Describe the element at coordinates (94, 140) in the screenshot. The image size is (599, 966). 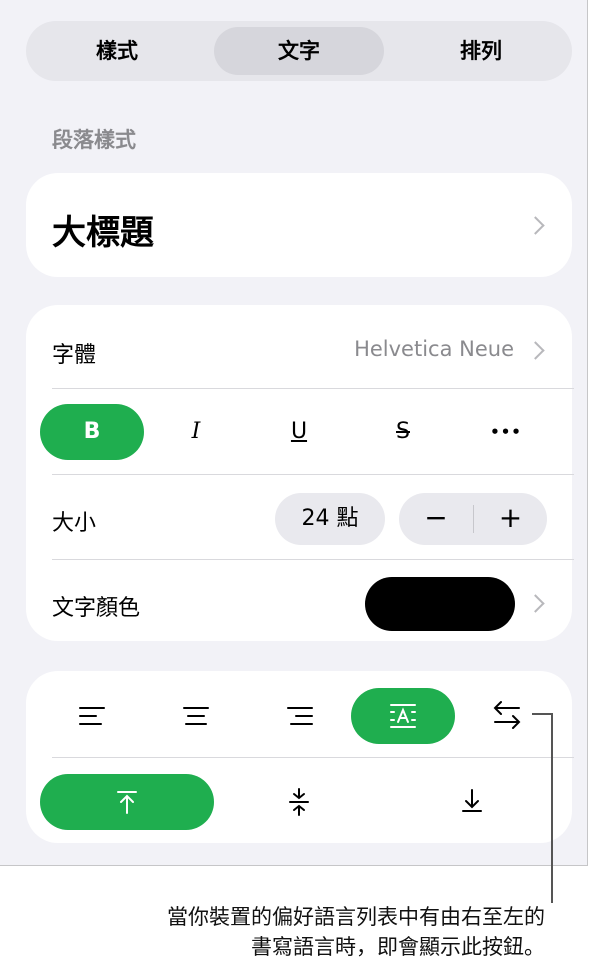
I see `paragraph-style-section-label: 段落樣式` at that location.